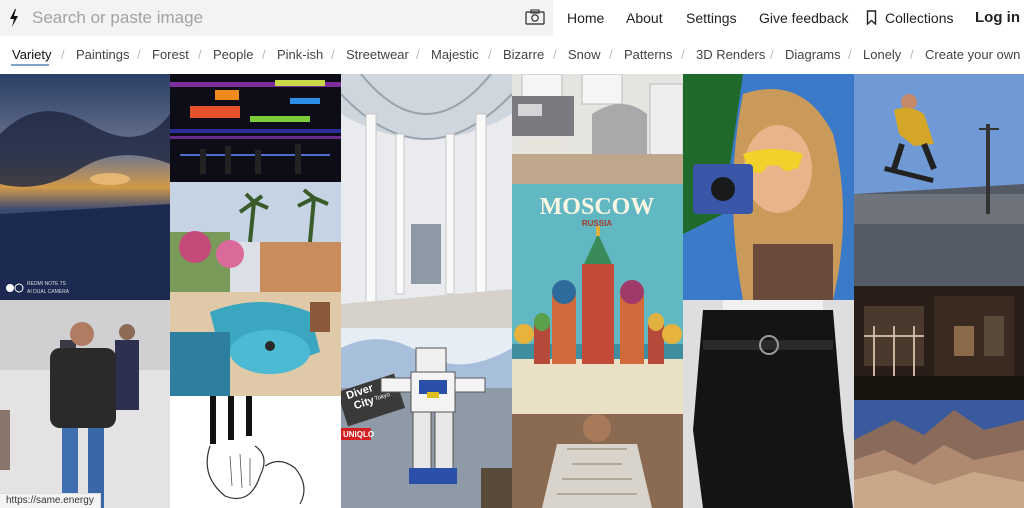  What do you see at coordinates (939, 454) in the screenshot?
I see `image-desert-mountains` at bounding box center [939, 454].